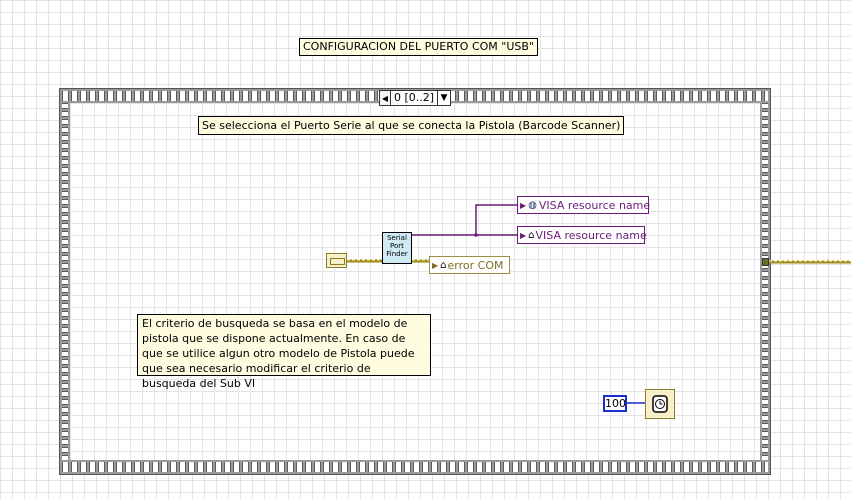 The image size is (851, 499). What do you see at coordinates (765, 262) in the screenshot?
I see `error-output-tunnel` at bounding box center [765, 262].